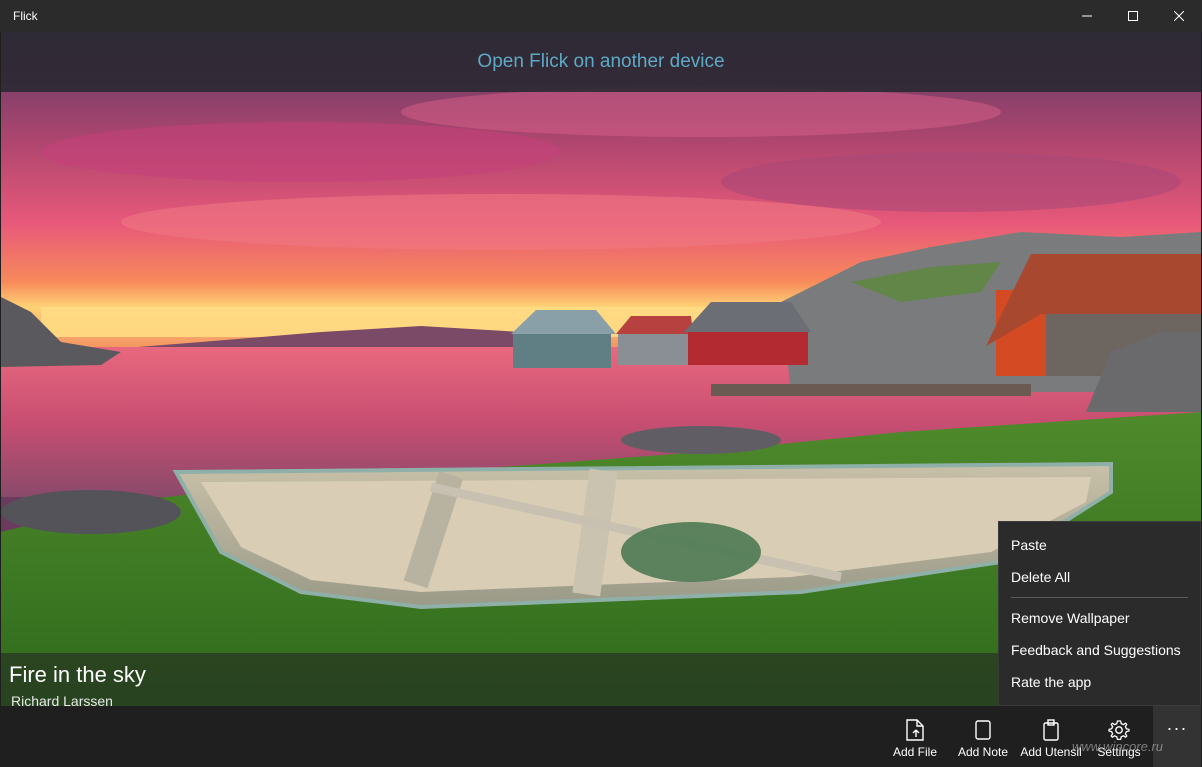 The image size is (1202, 767). I want to click on add-note-label: Add Note, so click(983, 752).